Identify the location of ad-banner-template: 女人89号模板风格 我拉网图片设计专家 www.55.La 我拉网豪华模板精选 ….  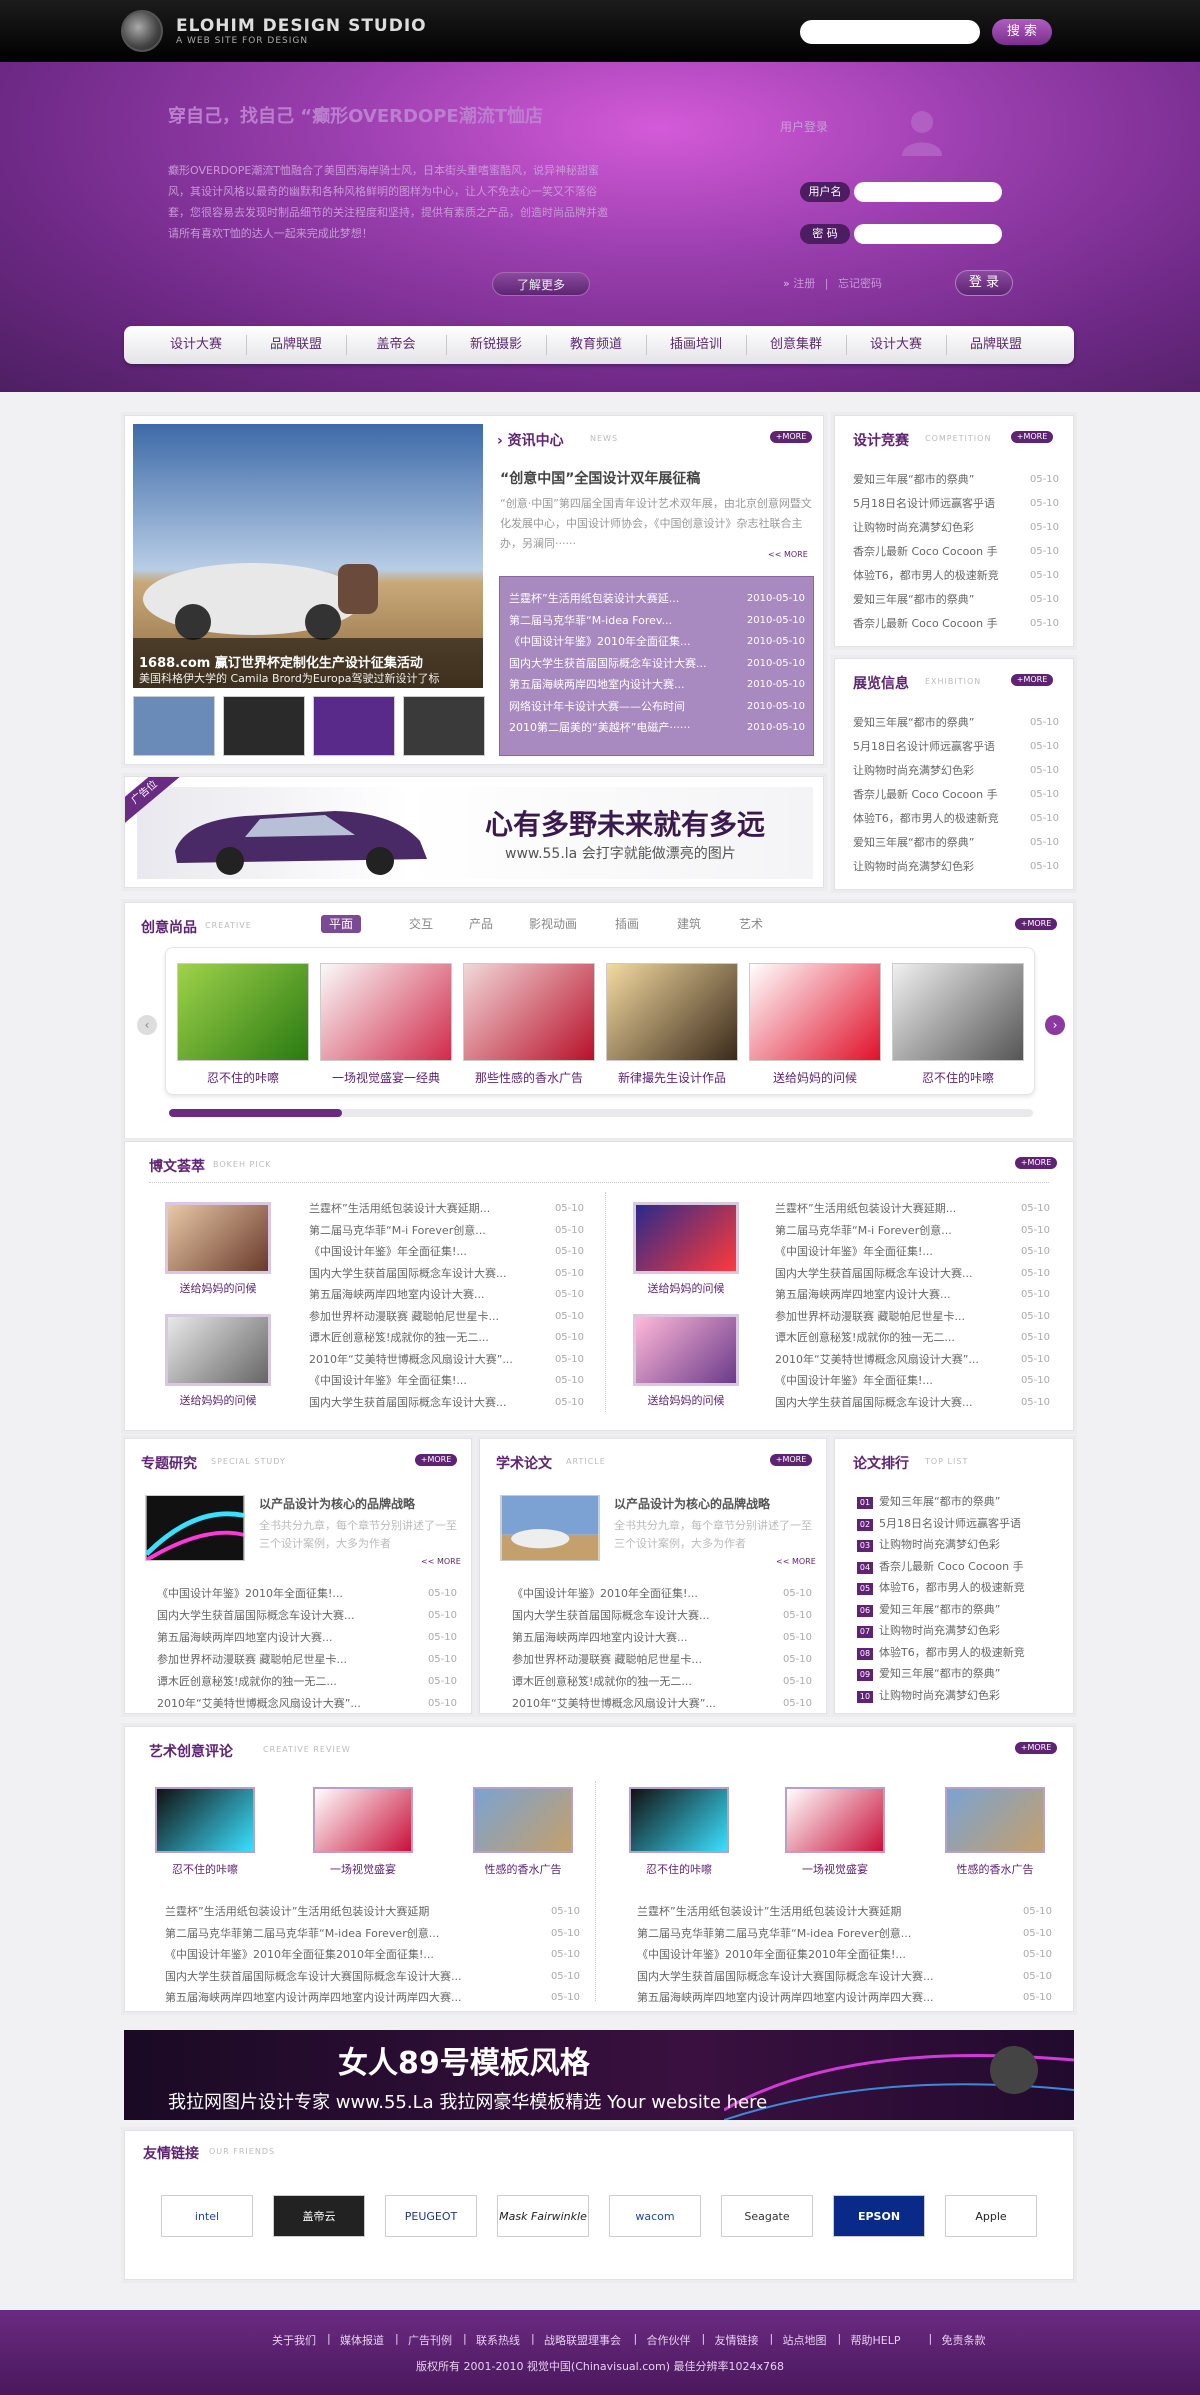
(599, 2075).